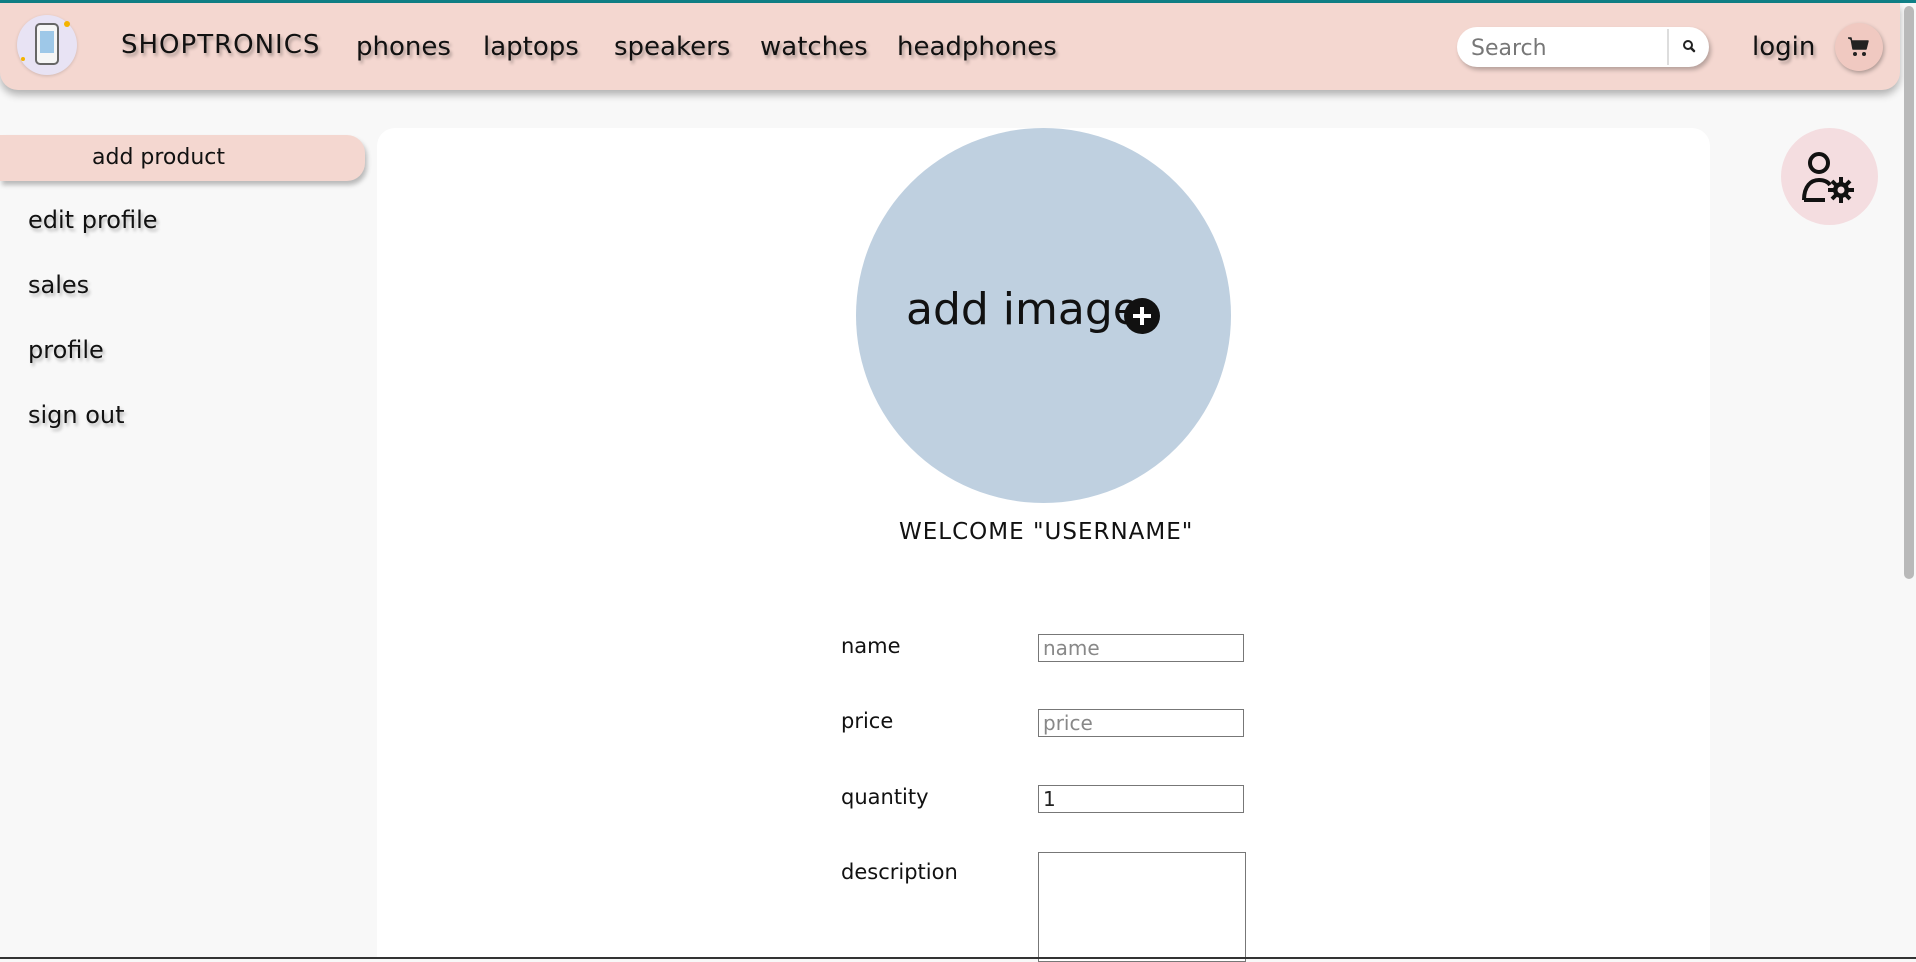 The image size is (1916, 962). What do you see at coordinates (1023, 309) in the screenshot?
I see `add-image-label: add image` at bounding box center [1023, 309].